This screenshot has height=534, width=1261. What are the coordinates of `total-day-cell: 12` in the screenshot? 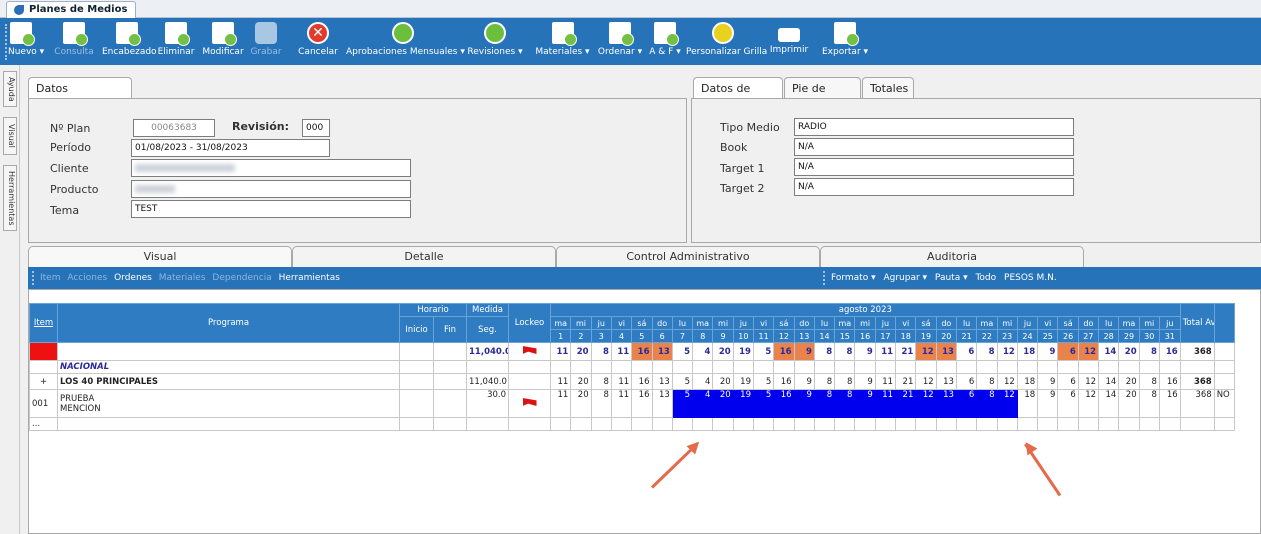 It's located at (1007, 351).